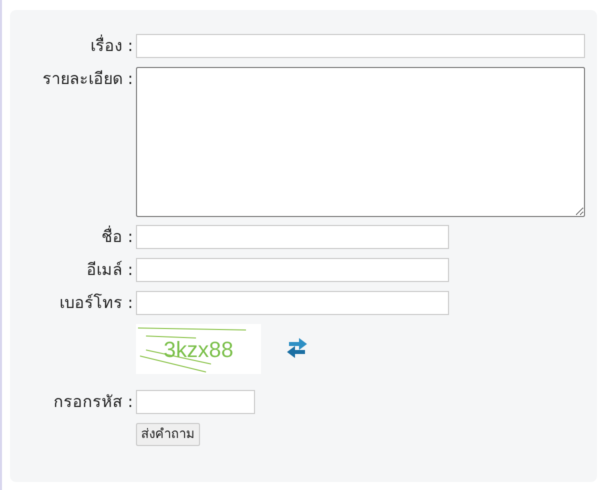 The height and width of the screenshot is (490, 605). What do you see at coordinates (297, 348) in the screenshot?
I see `refresh-icon` at bounding box center [297, 348].